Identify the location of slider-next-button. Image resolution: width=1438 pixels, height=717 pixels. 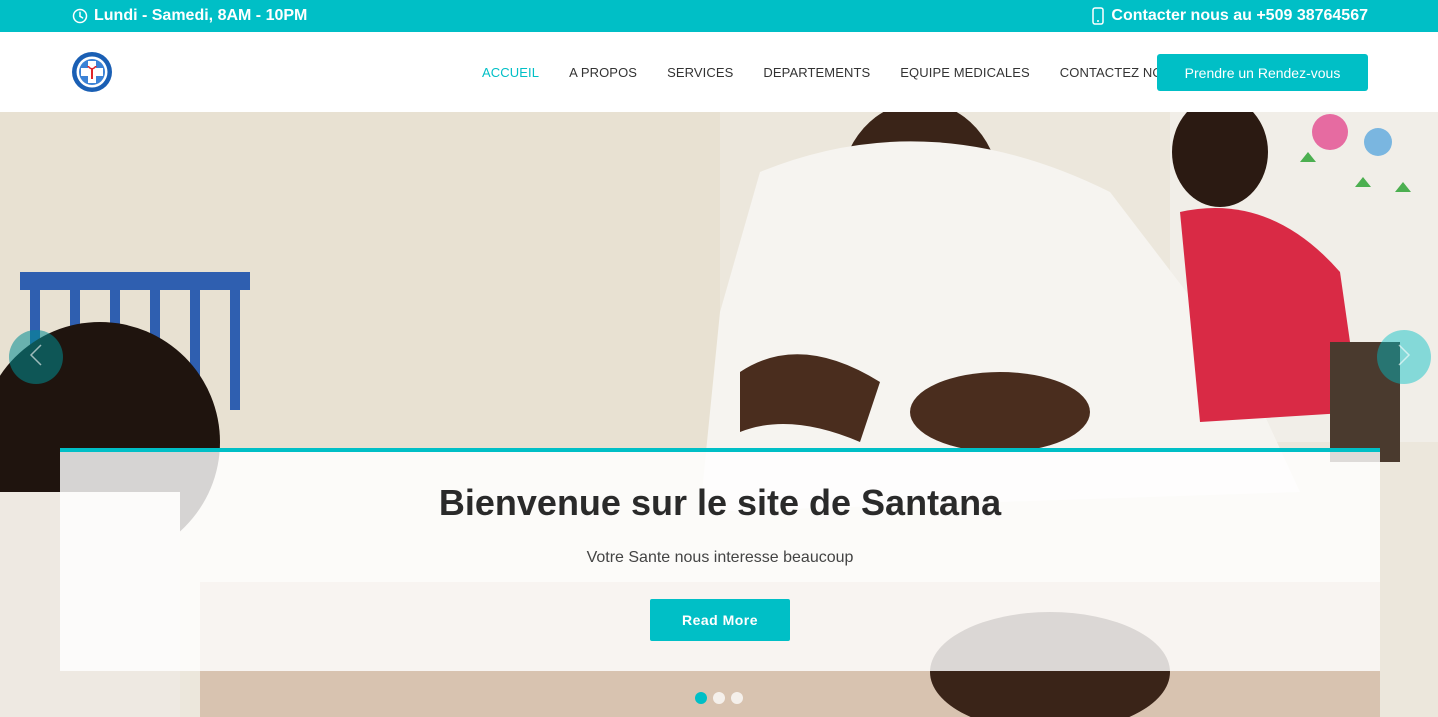
(1404, 357).